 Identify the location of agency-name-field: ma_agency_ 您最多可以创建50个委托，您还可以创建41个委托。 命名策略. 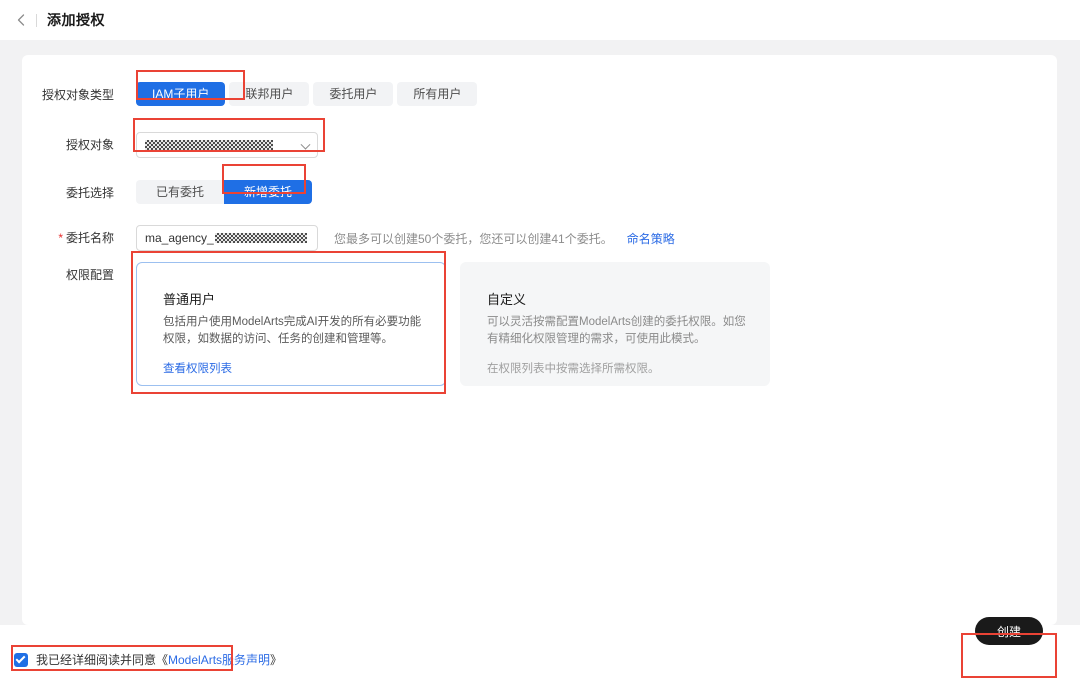
(405, 238).